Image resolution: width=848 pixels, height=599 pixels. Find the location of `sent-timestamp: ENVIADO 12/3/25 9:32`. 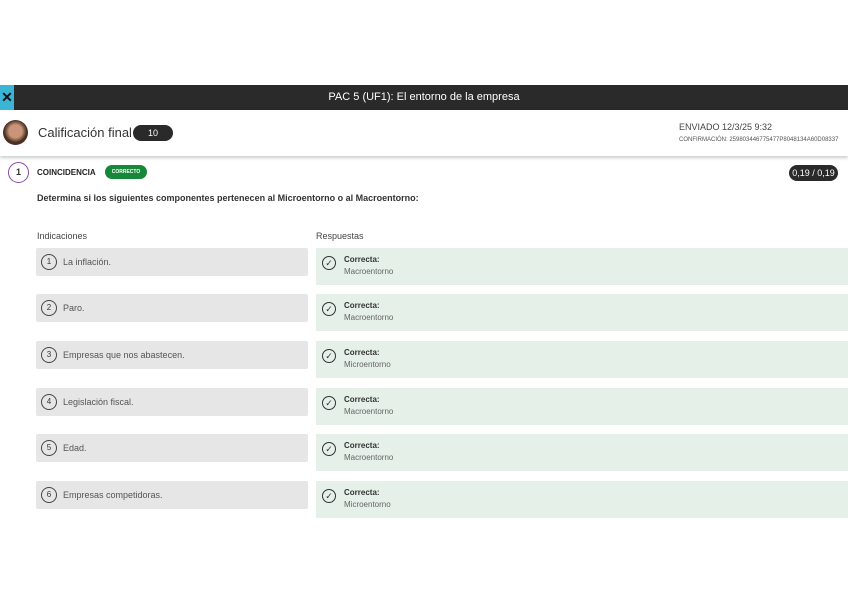

sent-timestamp: ENVIADO 12/3/25 9:32 is located at coordinates (726, 127).